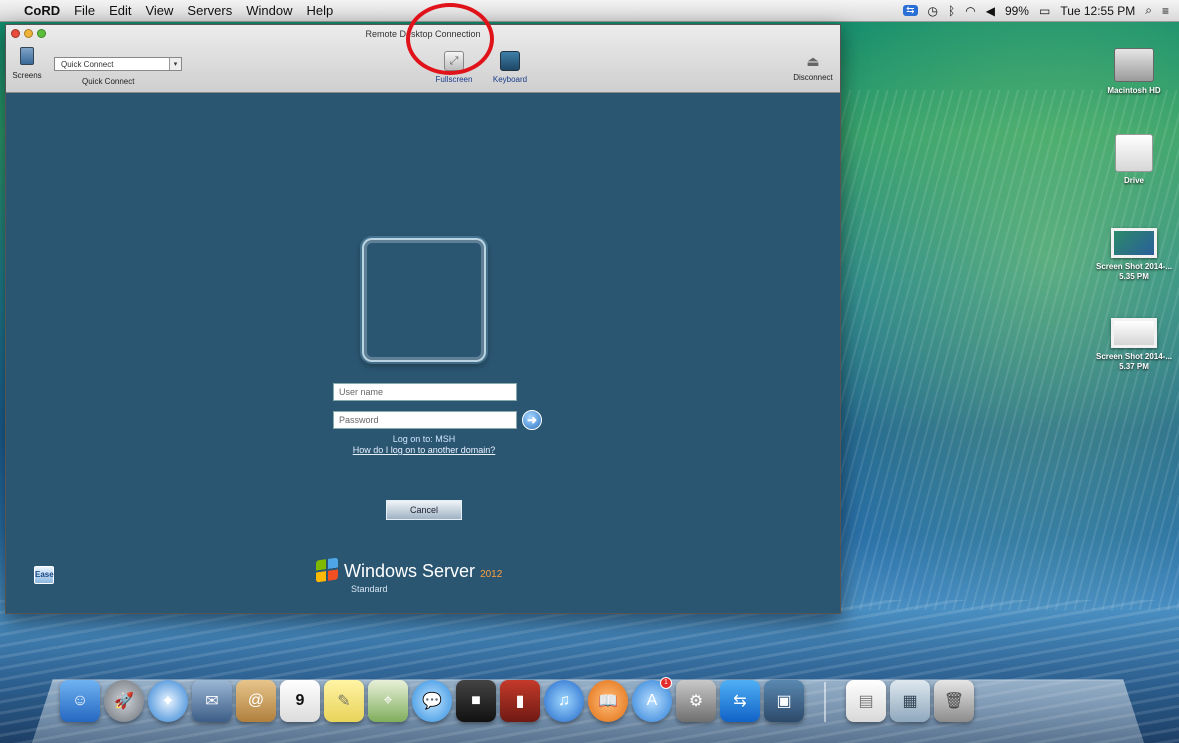 The width and height of the screenshot is (1179, 743). Describe the element at coordinates (910, 10) in the screenshot. I see `teamviewer-status-icon: ⇆` at that location.